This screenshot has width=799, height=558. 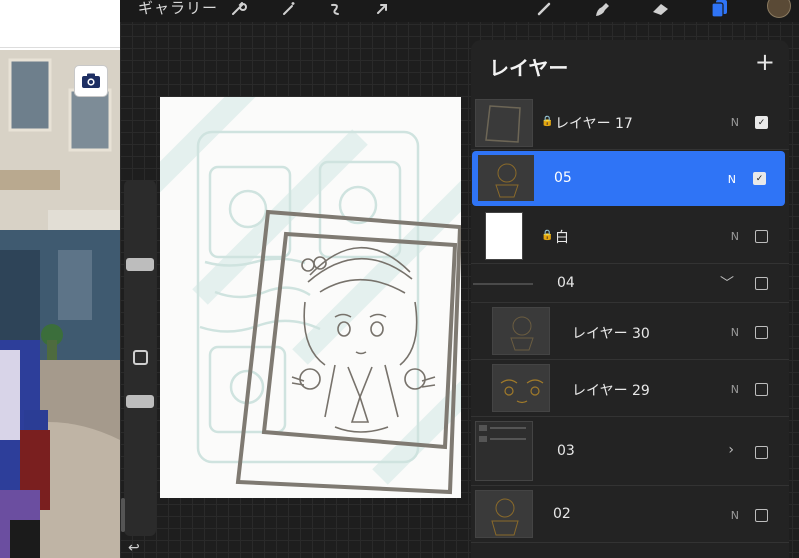 I want to click on top-toolbar: ギャラリー, so click(x=459, y=11).